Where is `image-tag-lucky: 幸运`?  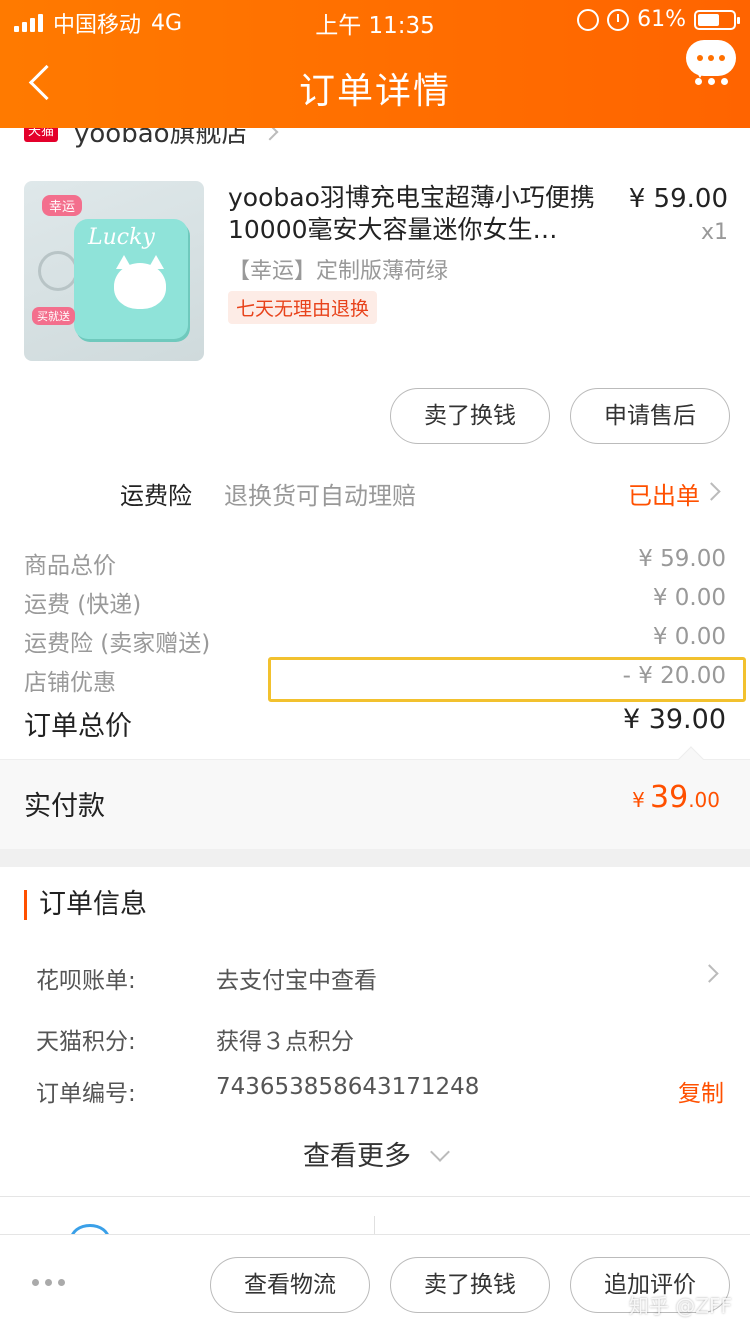 image-tag-lucky: 幸运 is located at coordinates (62, 205).